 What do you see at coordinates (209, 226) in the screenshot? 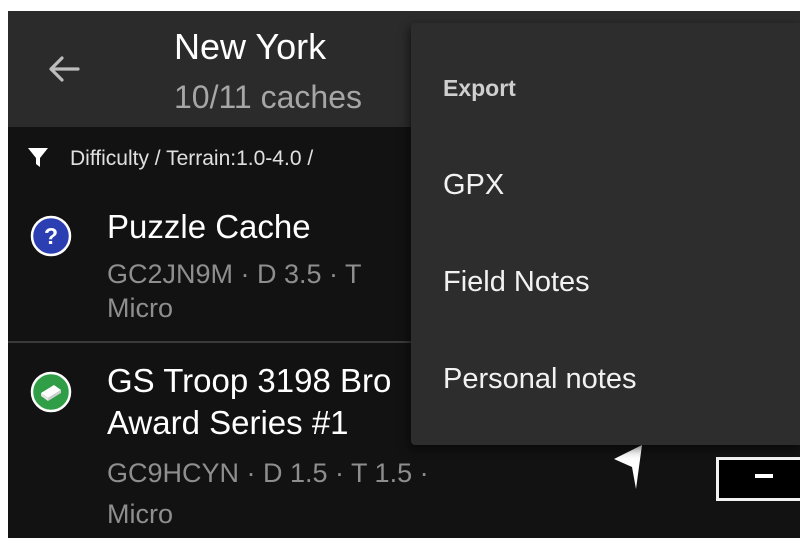
I see `cache-name: Puzzle Cache` at bounding box center [209, 226].